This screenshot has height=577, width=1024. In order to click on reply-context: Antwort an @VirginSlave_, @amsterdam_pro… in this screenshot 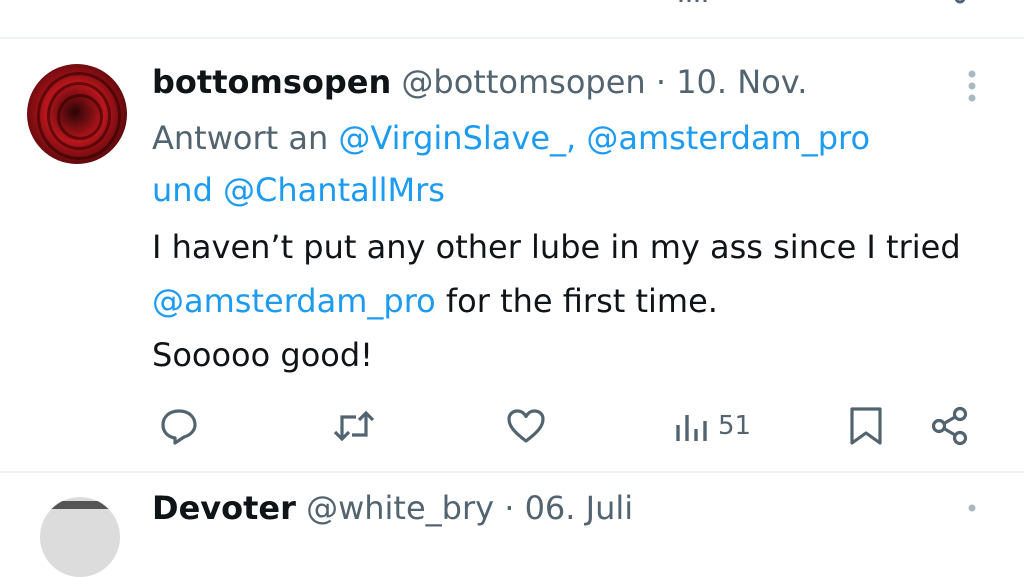, I will do `click(562, 164)`.